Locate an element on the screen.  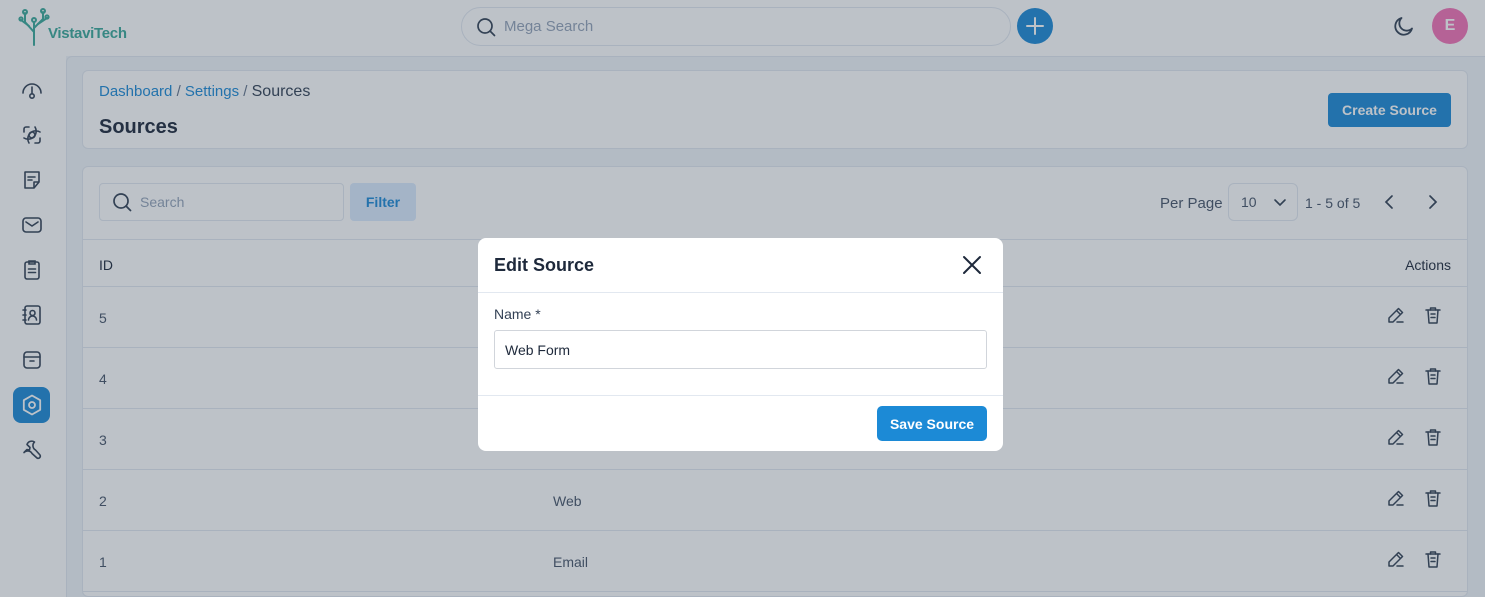
name-field-label: Name * is located at coordinates (517, 314).